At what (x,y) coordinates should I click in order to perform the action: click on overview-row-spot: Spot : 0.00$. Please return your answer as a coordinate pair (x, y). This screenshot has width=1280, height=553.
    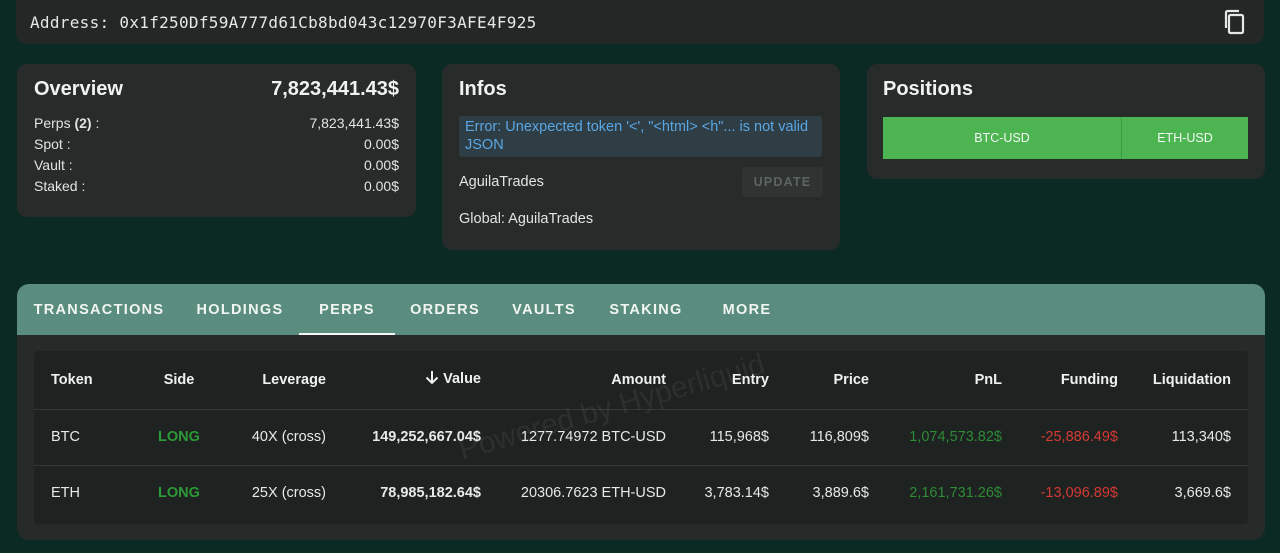
    Looking at the image, I should click on (216, 144).